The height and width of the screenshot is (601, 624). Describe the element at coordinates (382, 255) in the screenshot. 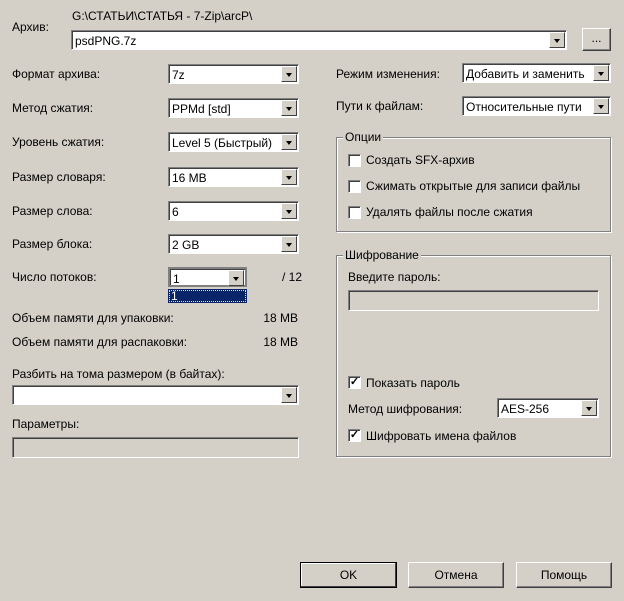

I see `encryption-title: Шифрование` at that location.